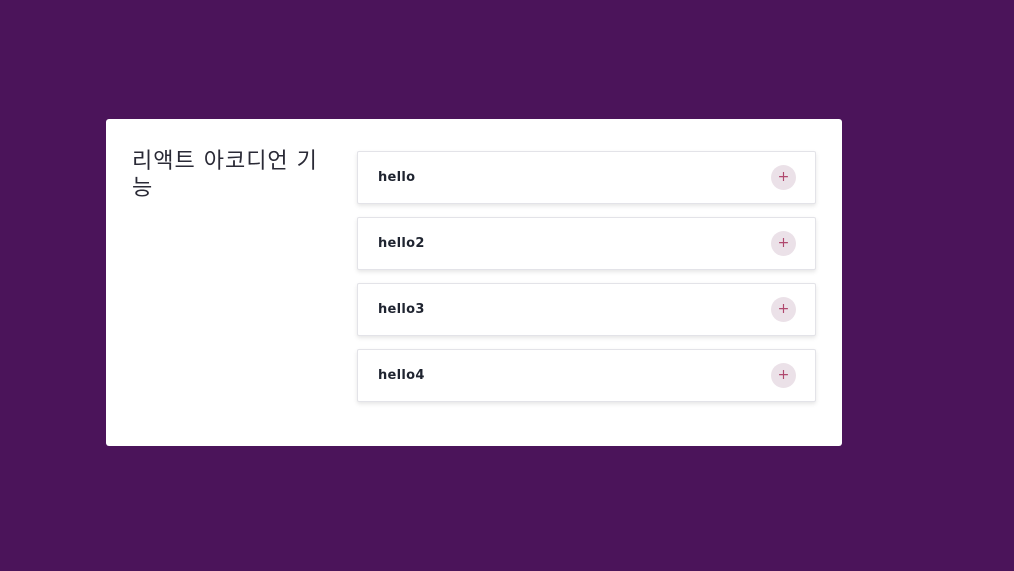 The height and width of the screenshot is (571, 1014). Describe the element at coordinates (401, 243) in the screenshot. I see `accordion-item-label: hello2` at that location.